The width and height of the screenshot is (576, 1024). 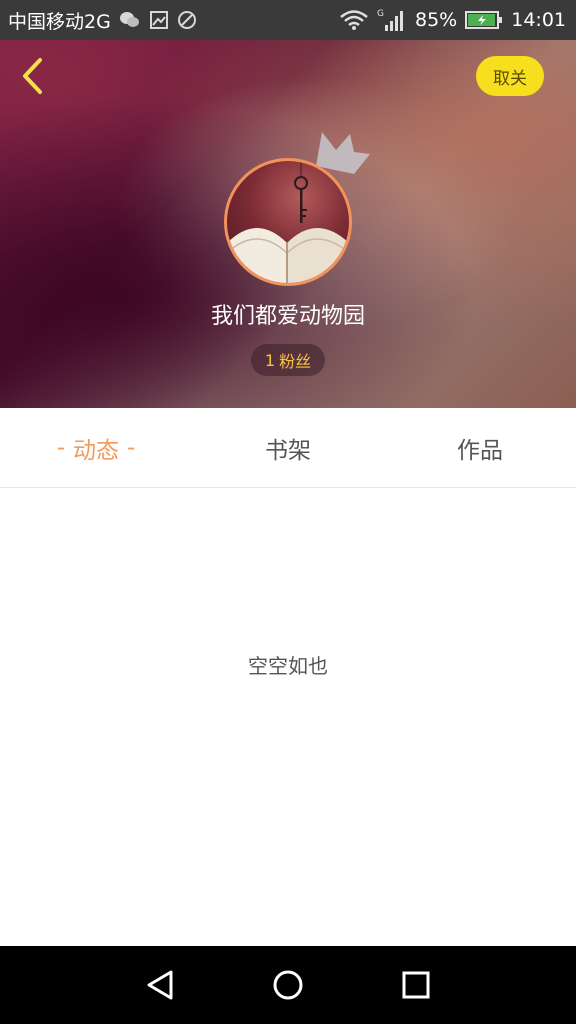 I want to click on chevron-left-icon, so click(x=32, y=76).